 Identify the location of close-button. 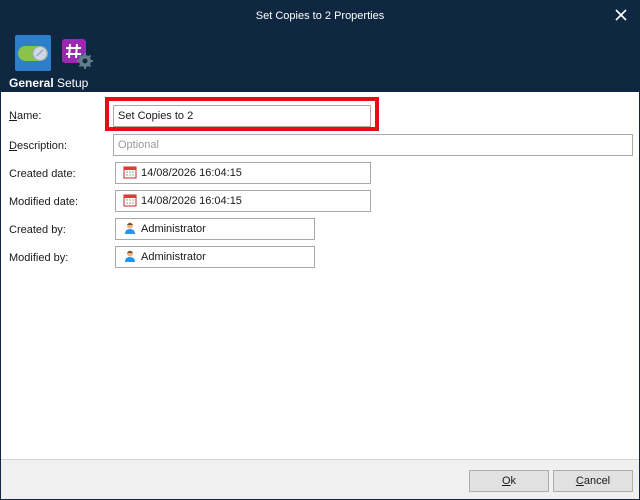
(621, 15).